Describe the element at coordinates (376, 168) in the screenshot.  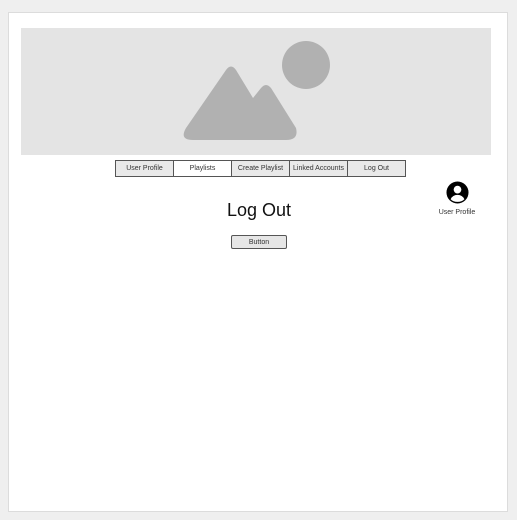
I see `nav-item-log-out: Log Out` at that location.